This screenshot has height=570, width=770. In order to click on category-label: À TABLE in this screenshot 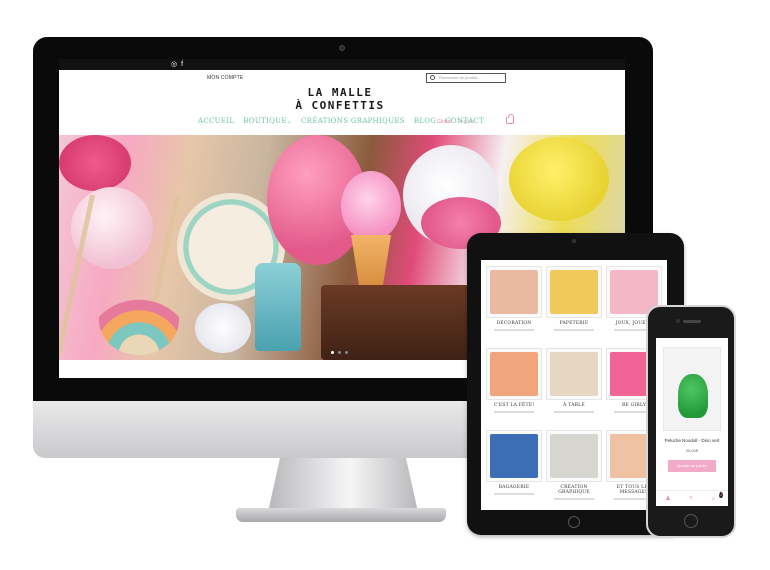, I will do `click(574, 405)`.